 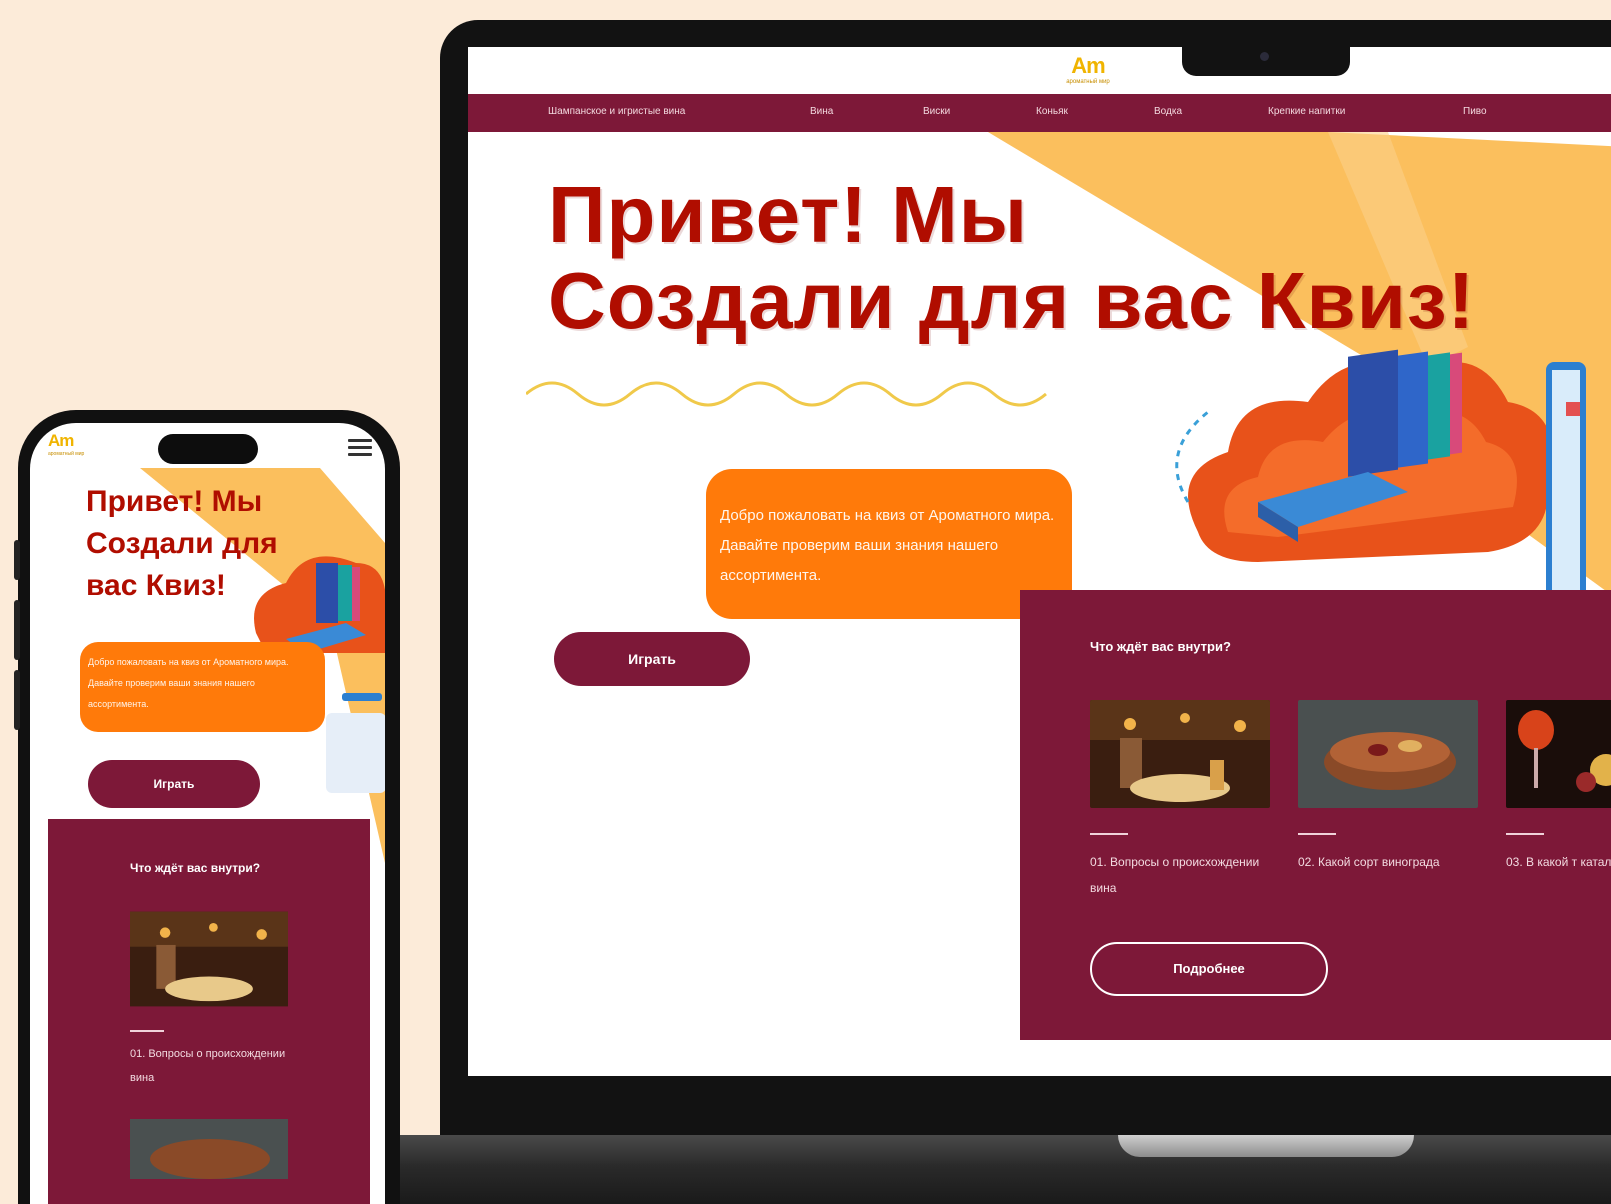 I want to click on hamburger-menu-icon, so click(x=360, y=449).